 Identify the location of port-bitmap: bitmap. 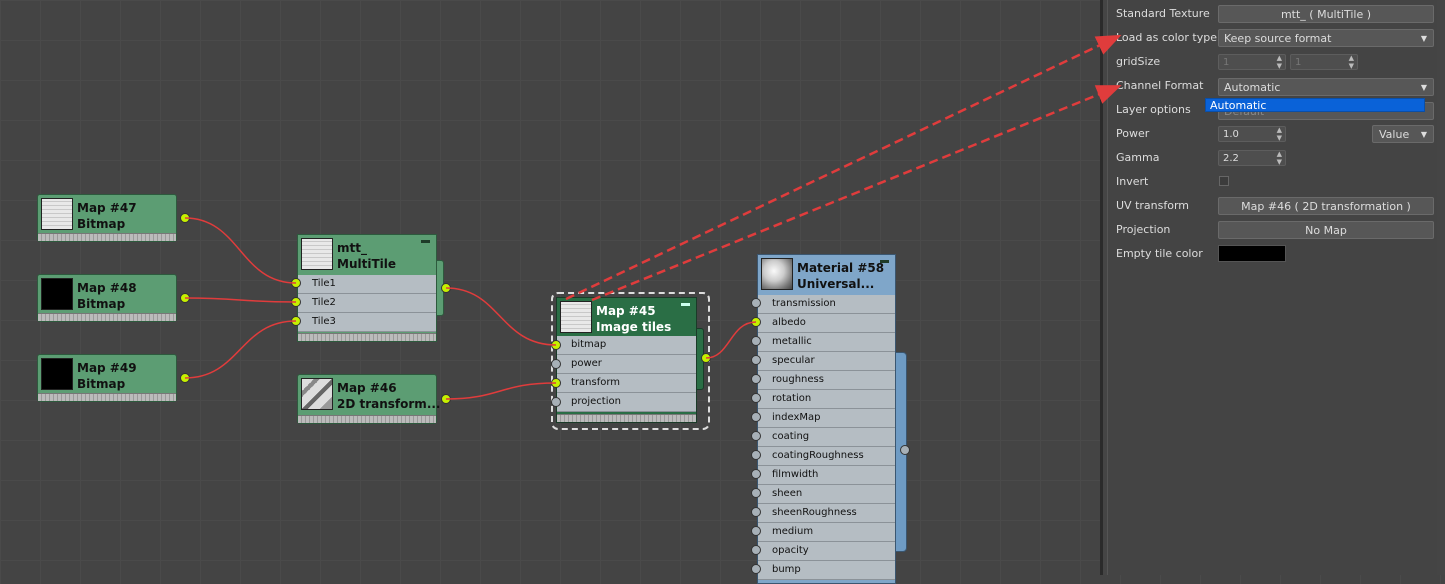
(626, 345).